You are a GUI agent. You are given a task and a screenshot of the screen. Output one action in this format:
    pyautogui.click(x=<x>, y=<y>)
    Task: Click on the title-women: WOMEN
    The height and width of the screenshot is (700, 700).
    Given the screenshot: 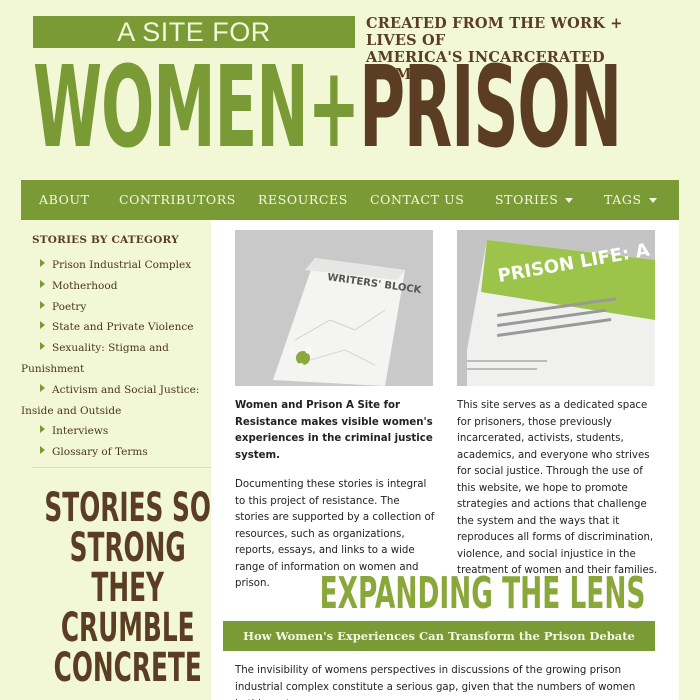 What is the action you would take?
    pyautogui.click(x=171, y=108)
    